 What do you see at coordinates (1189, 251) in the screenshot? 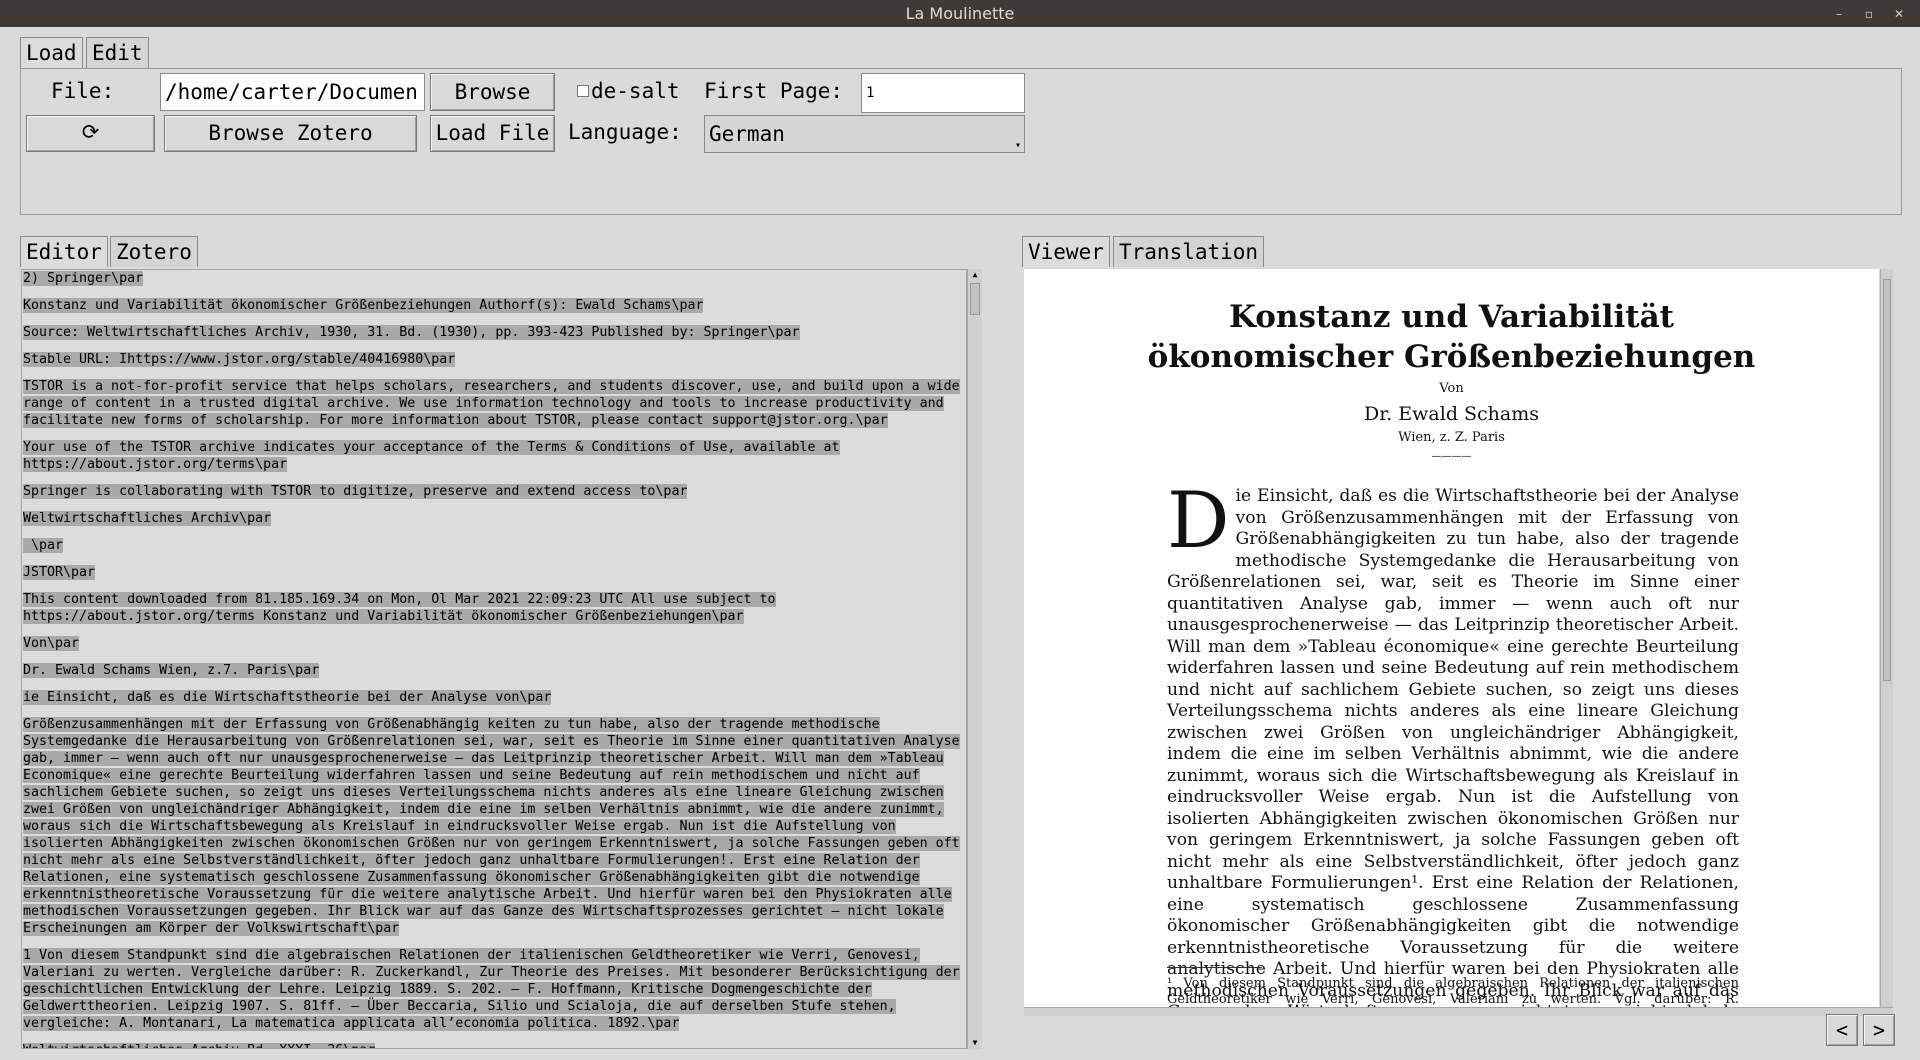
I see `tab-translation: Translation` at bounding box center [1189, 251].